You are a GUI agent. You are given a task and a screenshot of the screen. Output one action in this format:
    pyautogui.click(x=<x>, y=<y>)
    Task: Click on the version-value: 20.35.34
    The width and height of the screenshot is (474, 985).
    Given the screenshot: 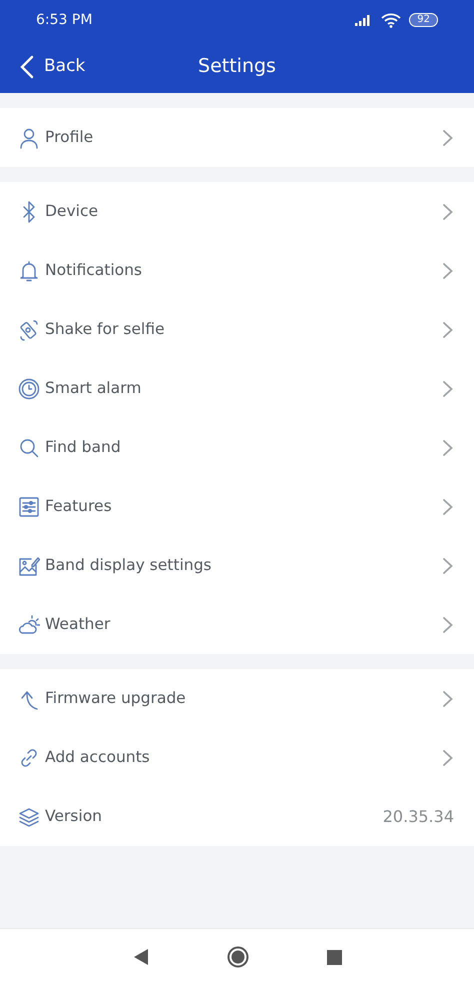 What is the action you would take?
    pyautogui.click(x=418, y=817)
    